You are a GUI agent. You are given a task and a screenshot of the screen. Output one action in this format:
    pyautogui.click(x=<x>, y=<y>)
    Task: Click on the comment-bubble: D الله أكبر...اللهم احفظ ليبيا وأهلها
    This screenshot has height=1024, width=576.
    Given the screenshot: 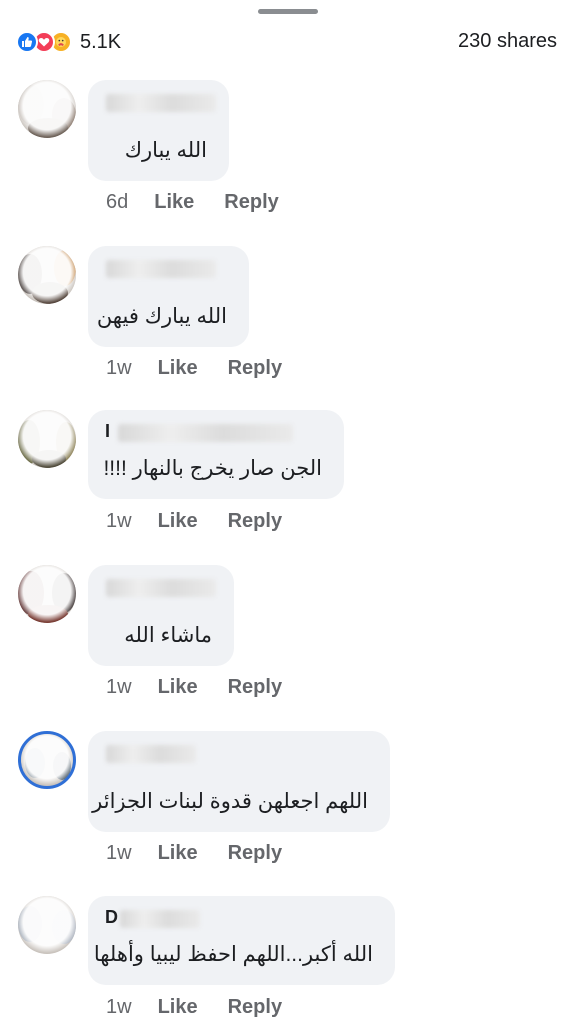 What is the action you would take?
    pyautogui.click(x=241, y=940)
    